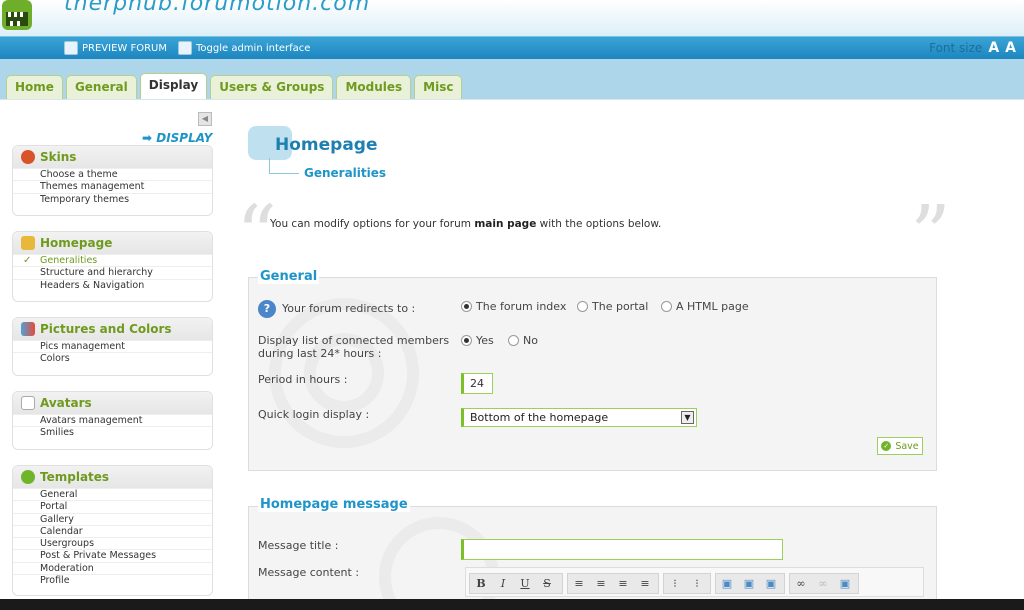 The image size is (1024, 610). What do you see at coordinates (320, 353) in the screenshot?
I see `connected-members-label-2: during last 24* hours :` at bounding box center [320, 353].